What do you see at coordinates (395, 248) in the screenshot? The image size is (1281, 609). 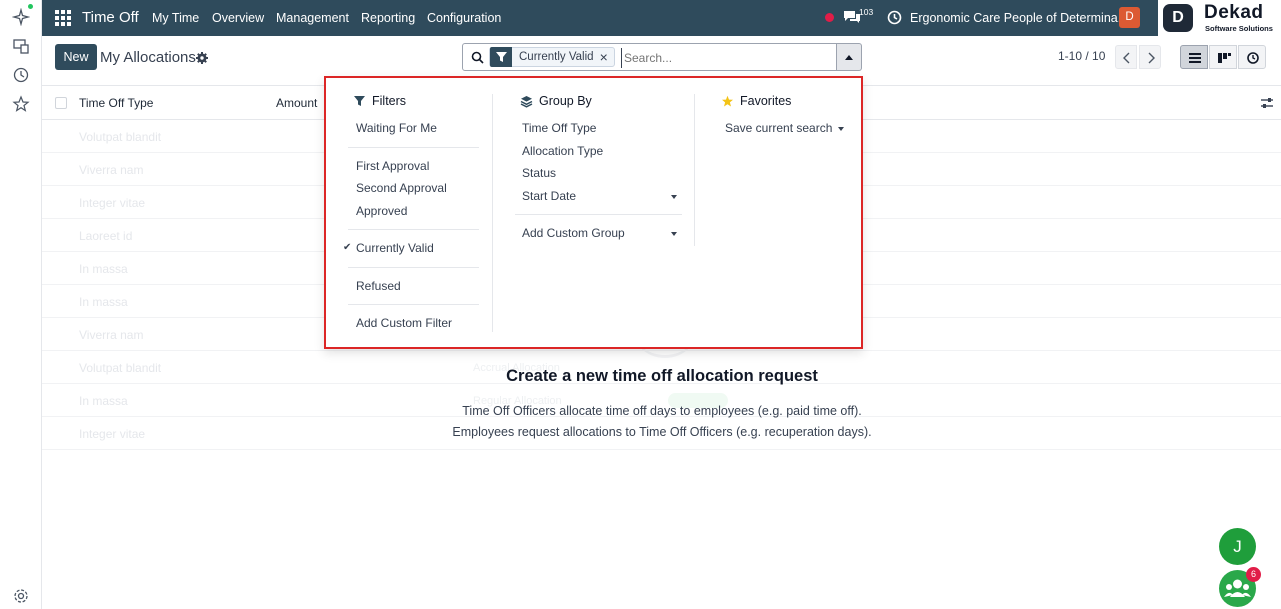 I see `filter-currently-valid-label: Currently Valid` at bounding box center [395, 248].